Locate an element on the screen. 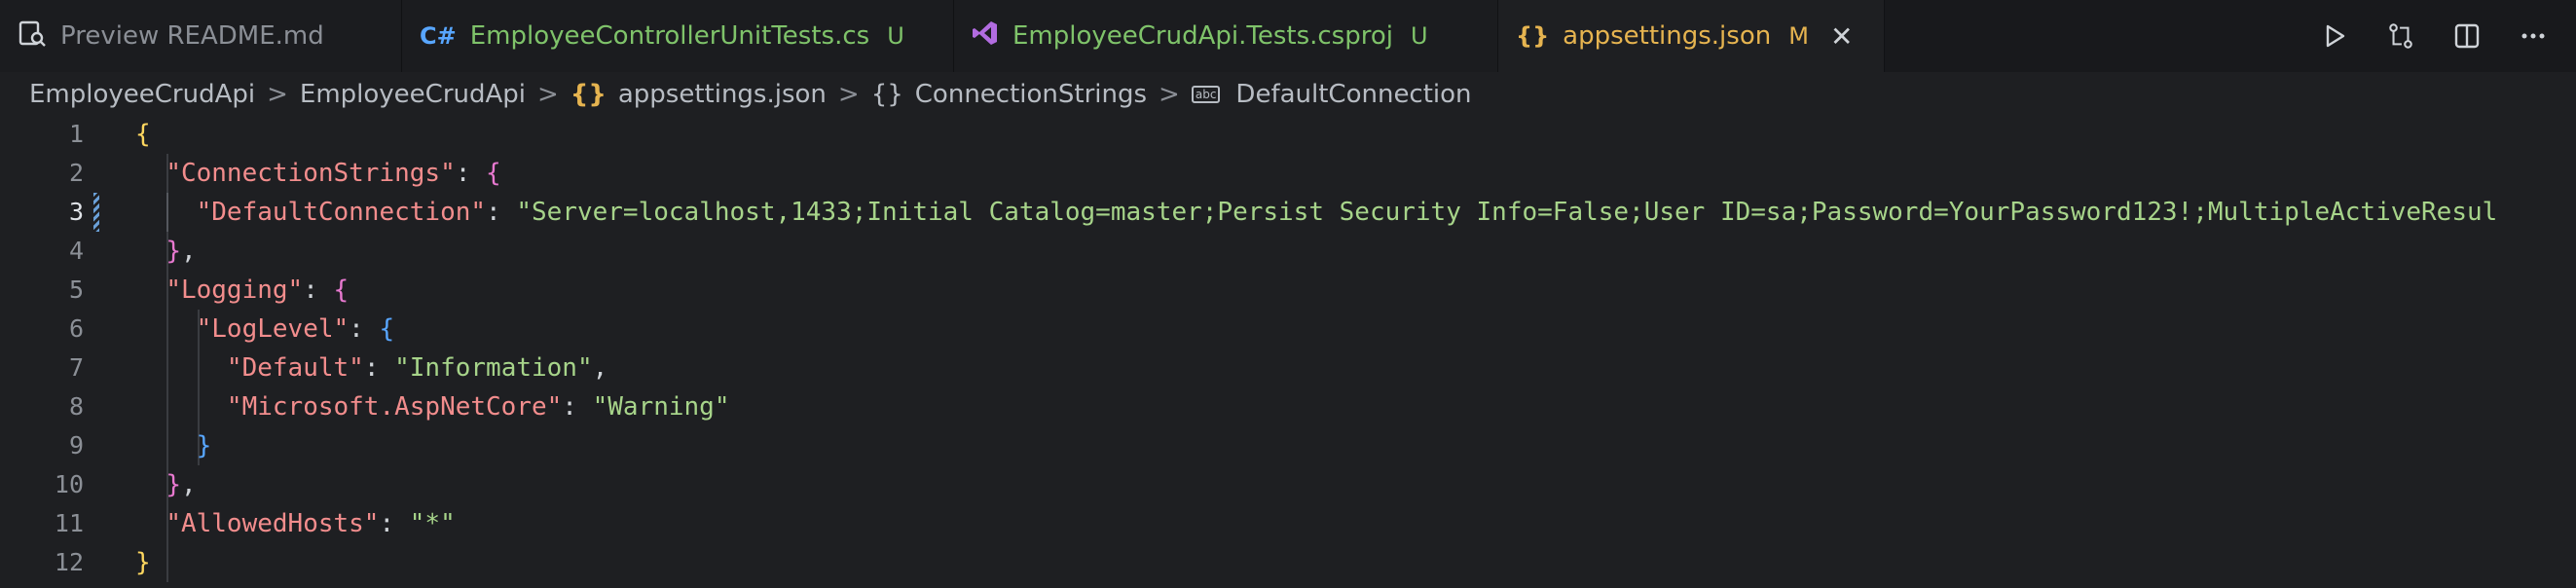 The height and width of the screenshot is (588, 2576). code-line-5: 5 "Logging": { is located at coordinates (1288, 290).